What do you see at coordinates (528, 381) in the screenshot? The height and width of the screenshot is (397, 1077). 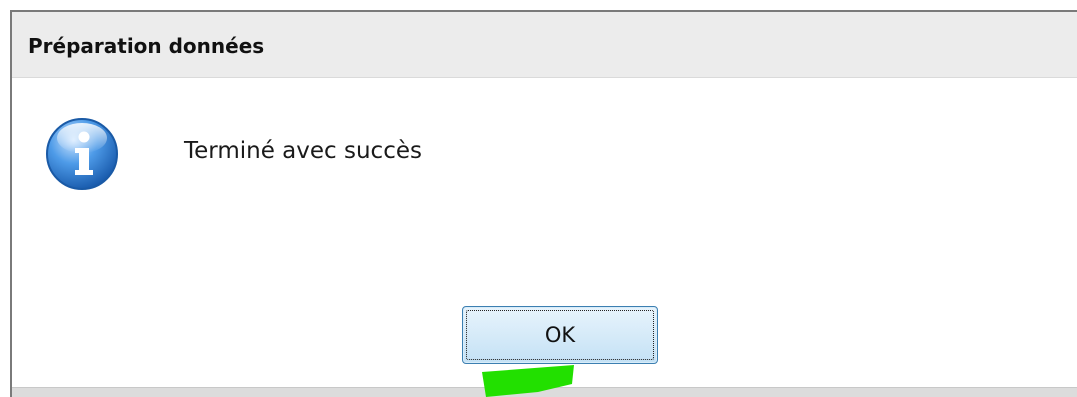 I see `green-highlight-mark` at bounding box center [528, 381].